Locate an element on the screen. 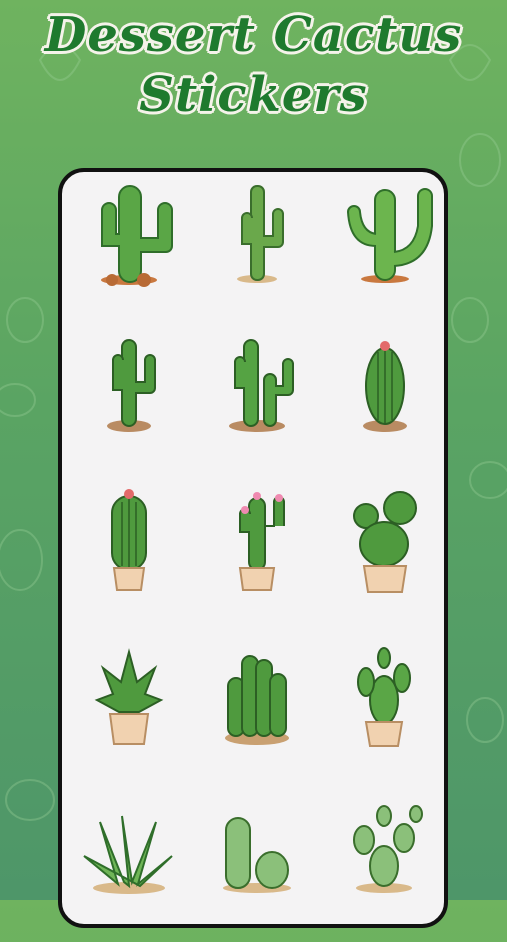 The image size is (507, 942). round-cacti-pair-icon is located at coordinates (257, 855).